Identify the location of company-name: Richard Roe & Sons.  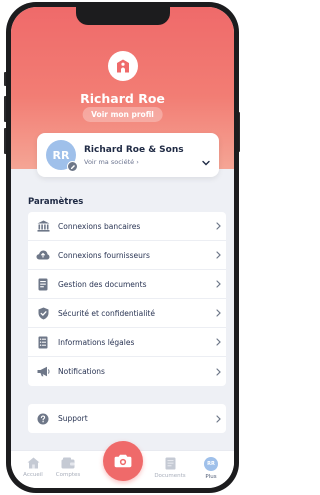
(134, 150).